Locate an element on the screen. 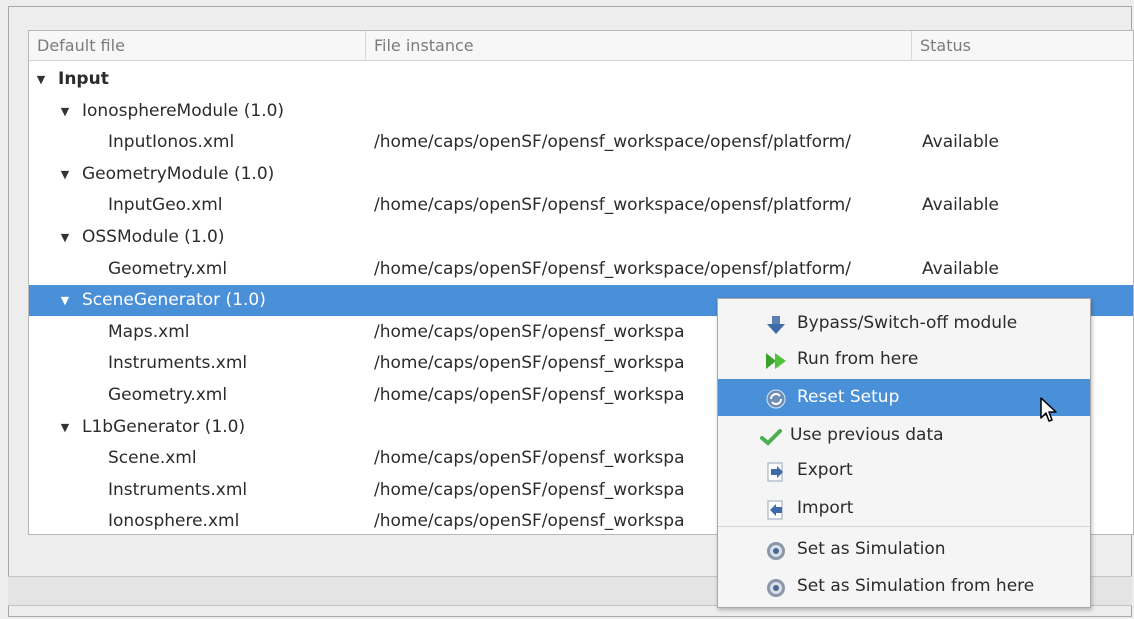 The width and height of the screenshot is (1134, 619). menu-item: Reset Setup is located at coordinates (904, 397).